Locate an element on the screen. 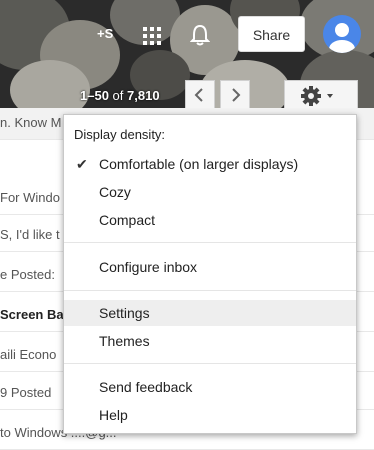 Image resolution: width=374 pixels, height=450 pixels. display-density-heading: Display density: is located at coordinates (120, 134).